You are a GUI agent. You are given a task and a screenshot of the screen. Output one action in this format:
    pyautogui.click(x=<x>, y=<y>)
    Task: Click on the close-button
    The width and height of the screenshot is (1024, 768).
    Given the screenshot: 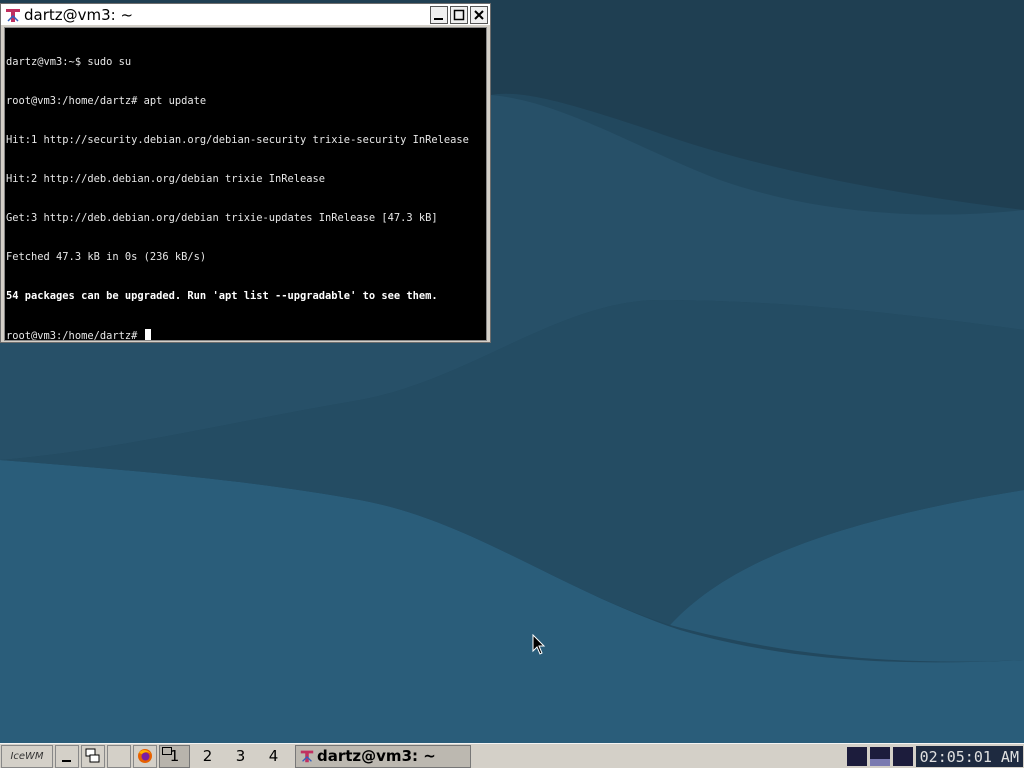 What is the action you would take?
    pyautogui.click(x=479, y=14)
    